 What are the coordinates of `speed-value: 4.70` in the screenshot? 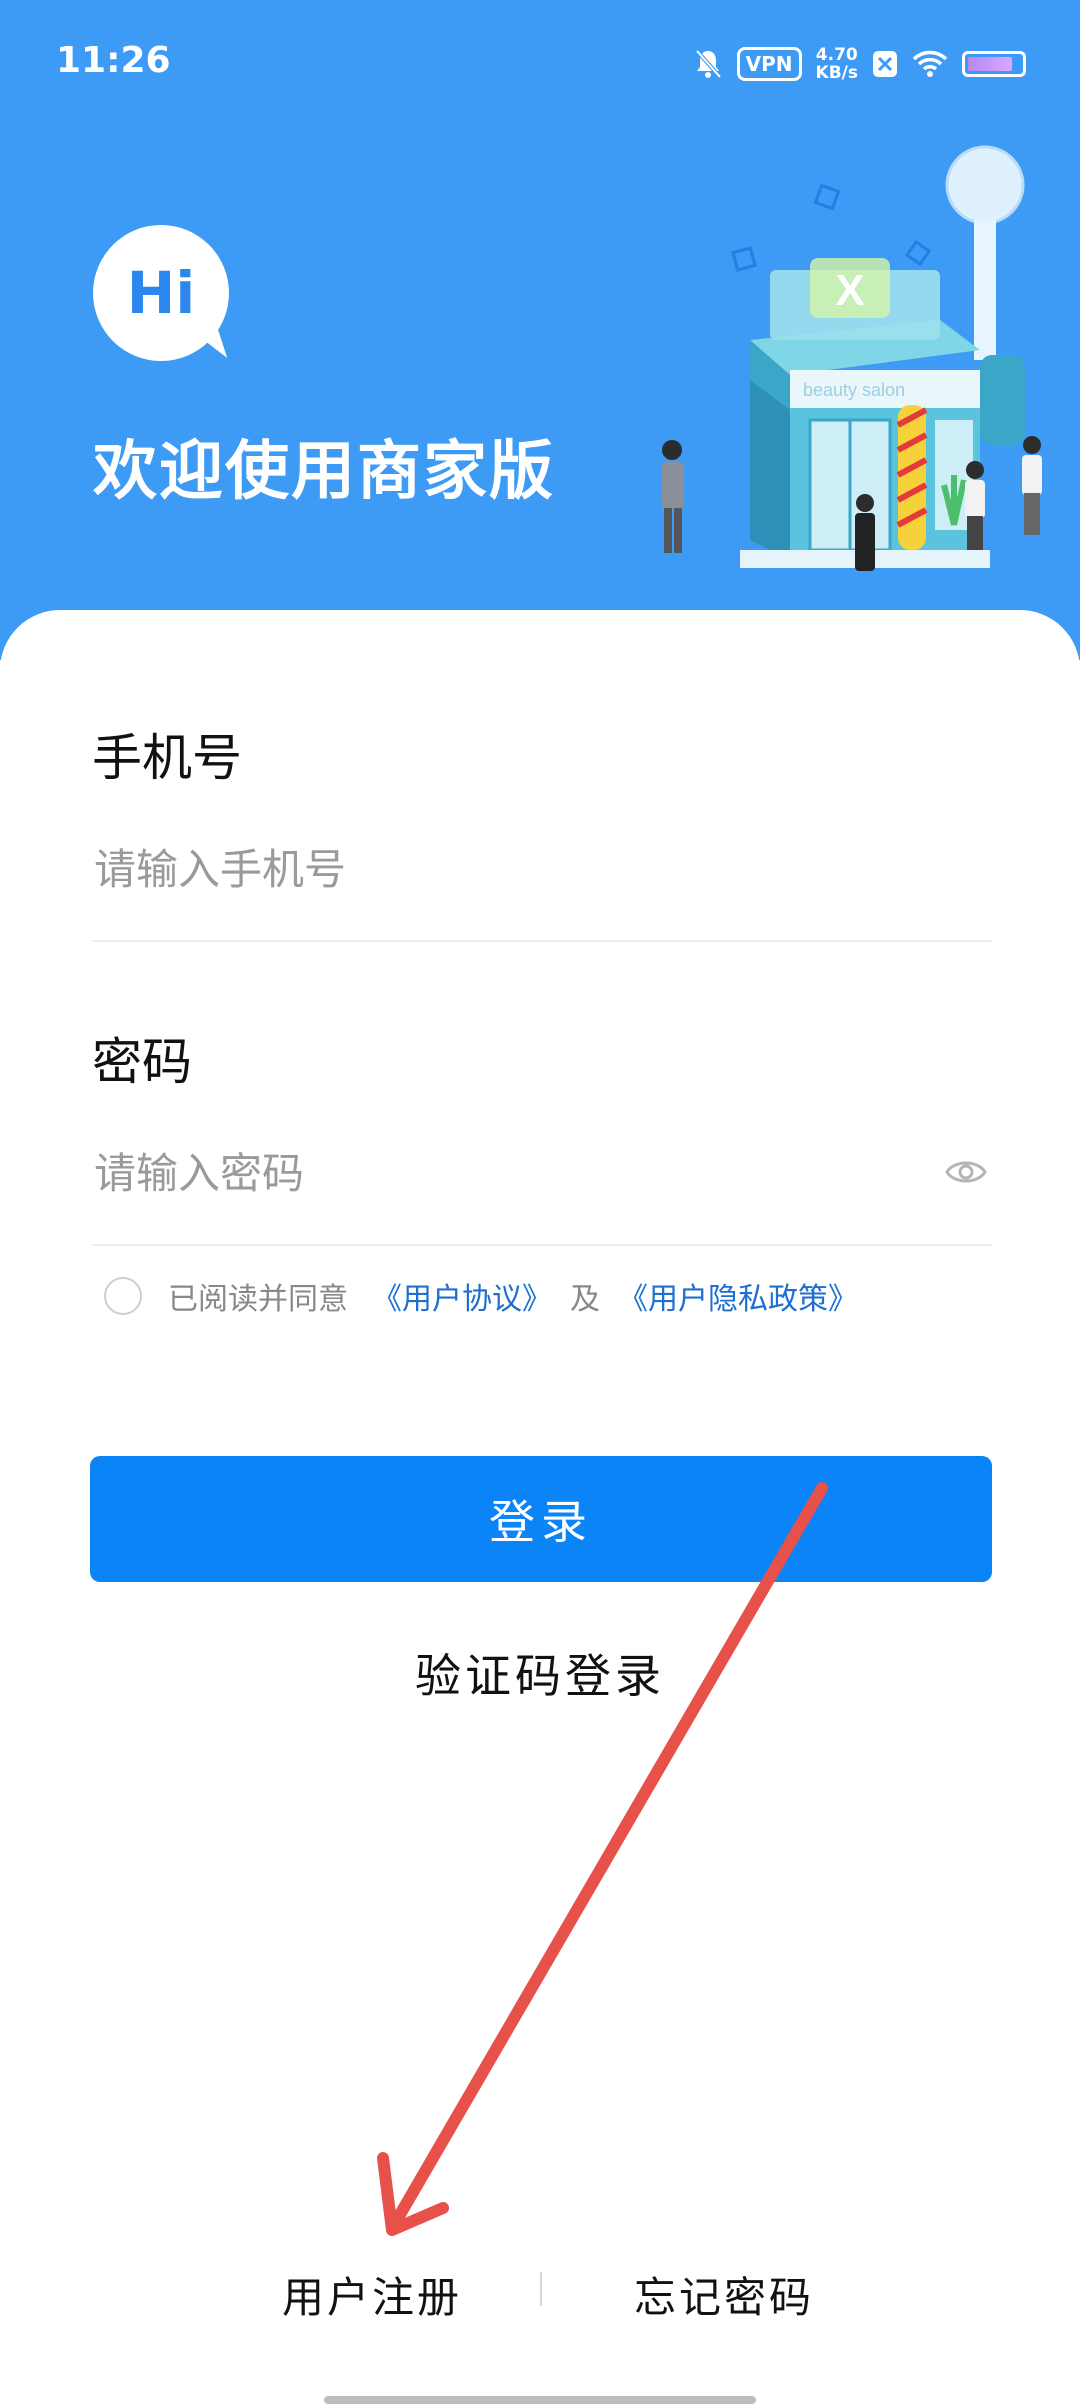 It's located at (836, 55).